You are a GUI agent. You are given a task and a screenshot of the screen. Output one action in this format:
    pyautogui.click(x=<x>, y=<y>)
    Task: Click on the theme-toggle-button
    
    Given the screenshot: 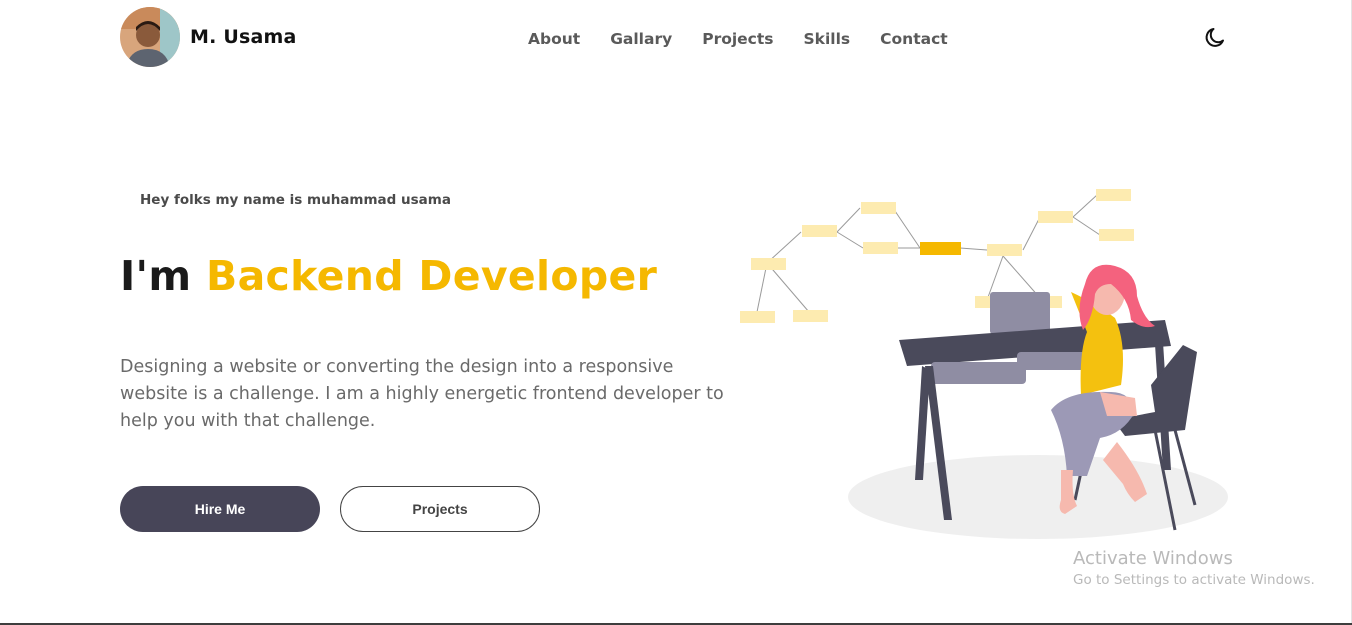 What is the action you would take?
    pyautogui.click(x=1216, y=37)
    